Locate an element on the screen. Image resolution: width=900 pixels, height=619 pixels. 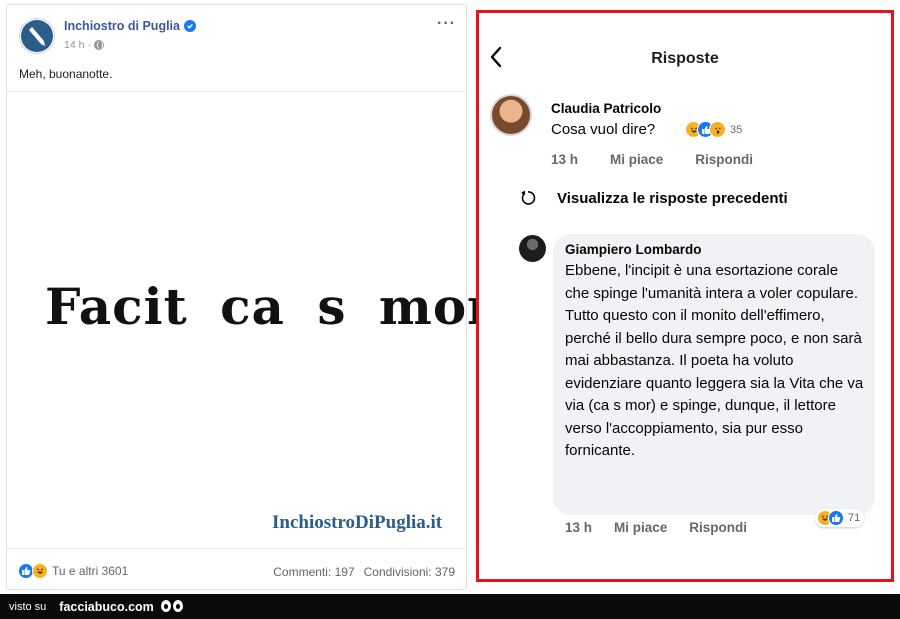
haha-icon is located at coordinates (40, 571).